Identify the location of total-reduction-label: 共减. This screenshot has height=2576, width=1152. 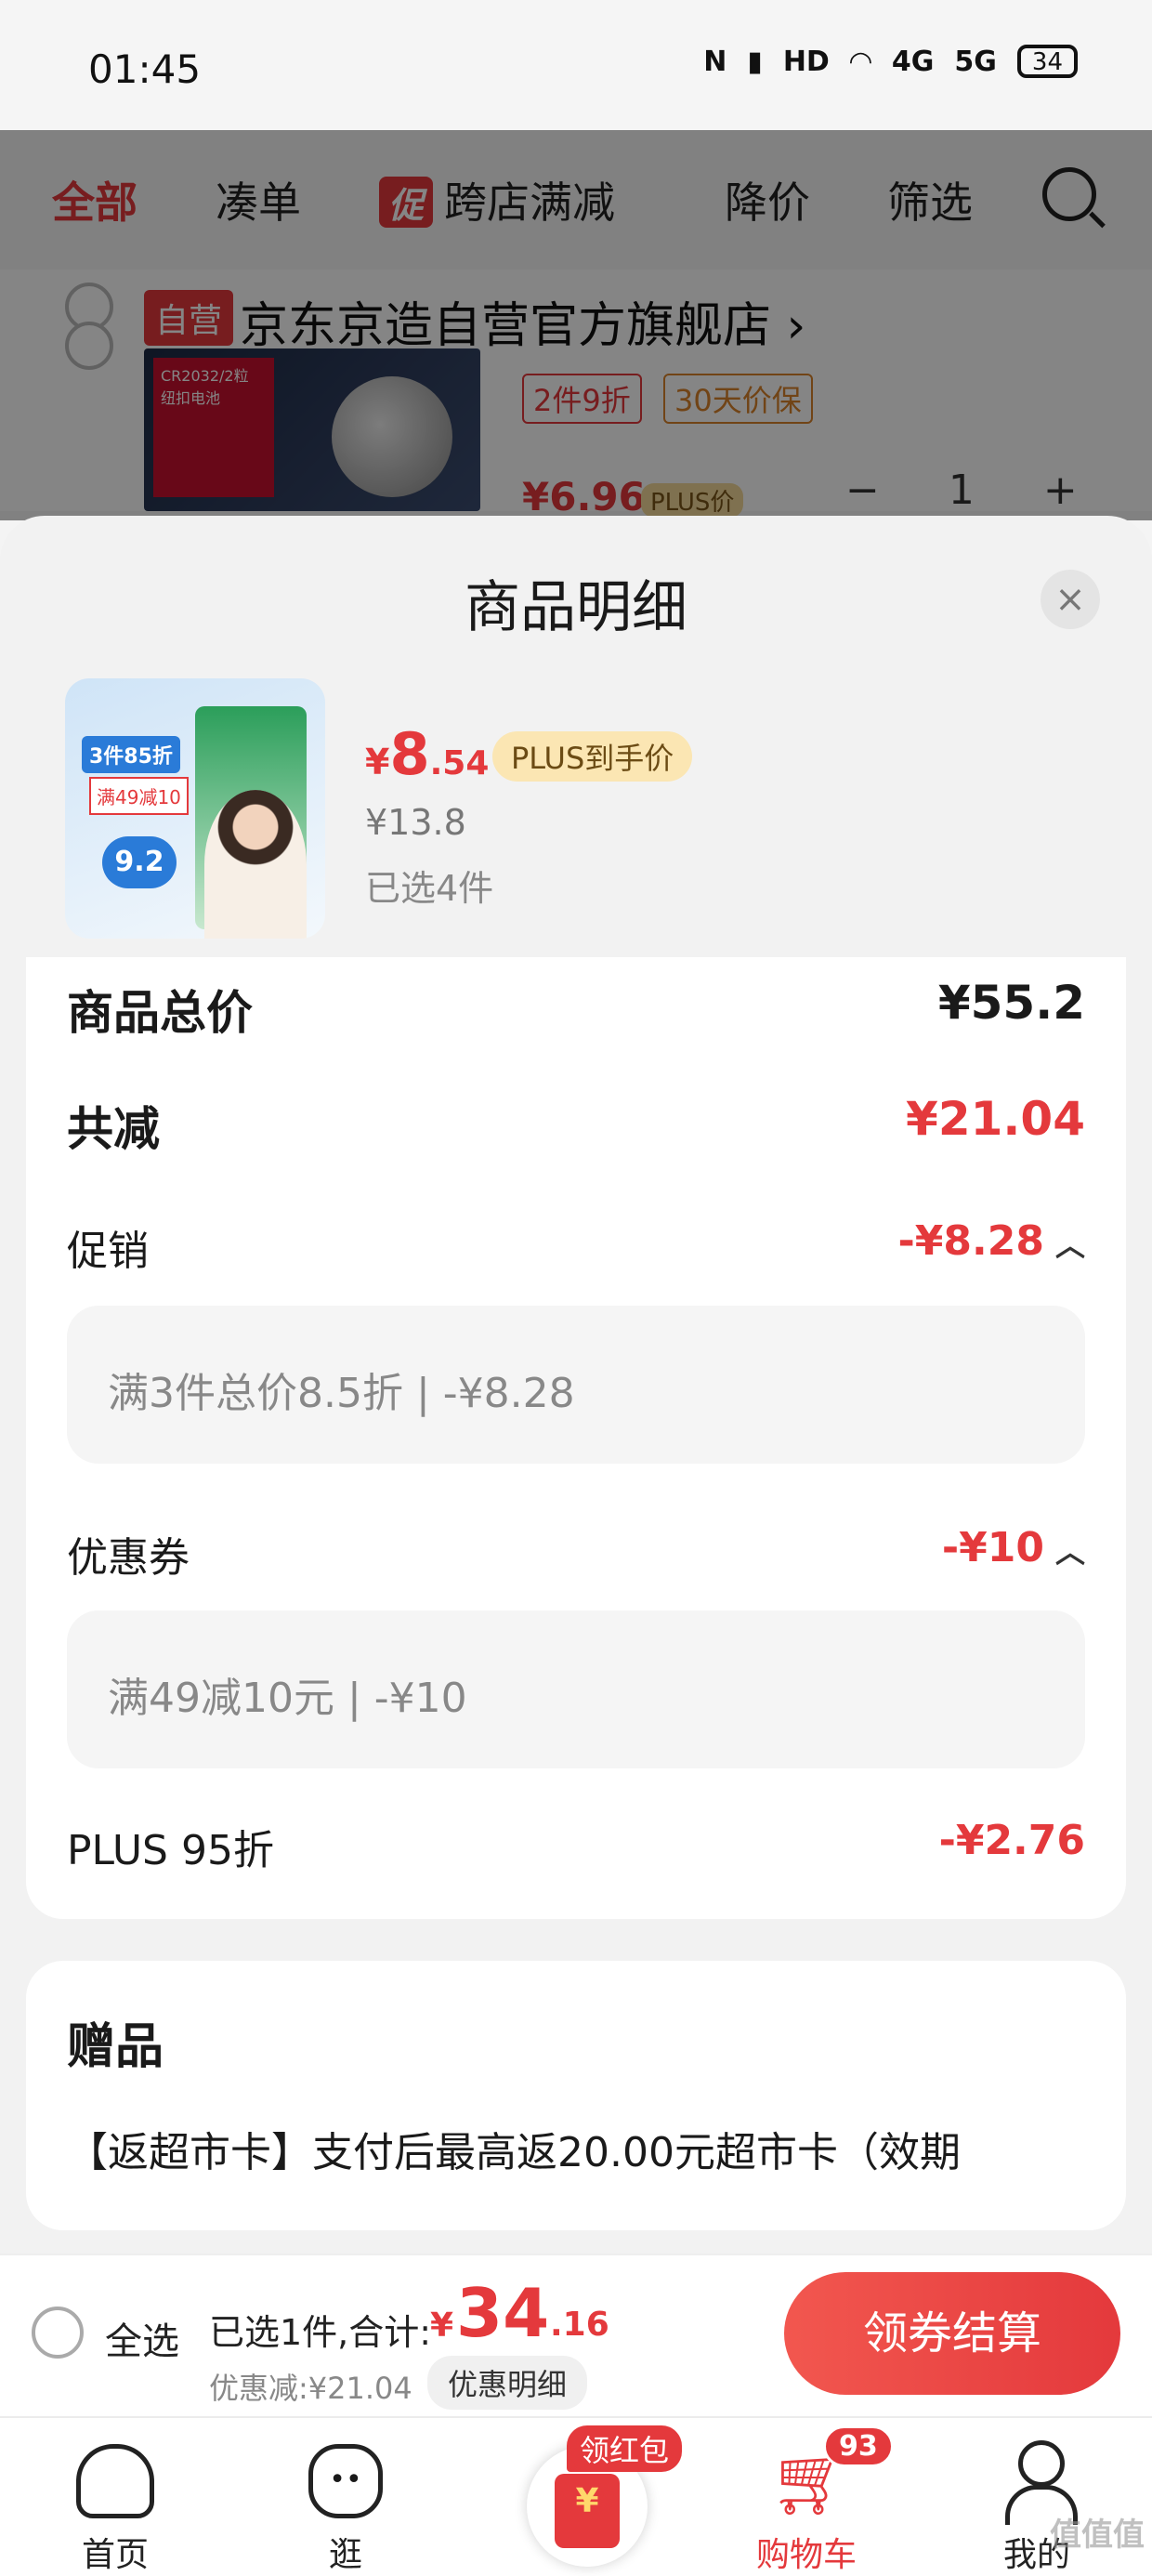
(113, 1129).